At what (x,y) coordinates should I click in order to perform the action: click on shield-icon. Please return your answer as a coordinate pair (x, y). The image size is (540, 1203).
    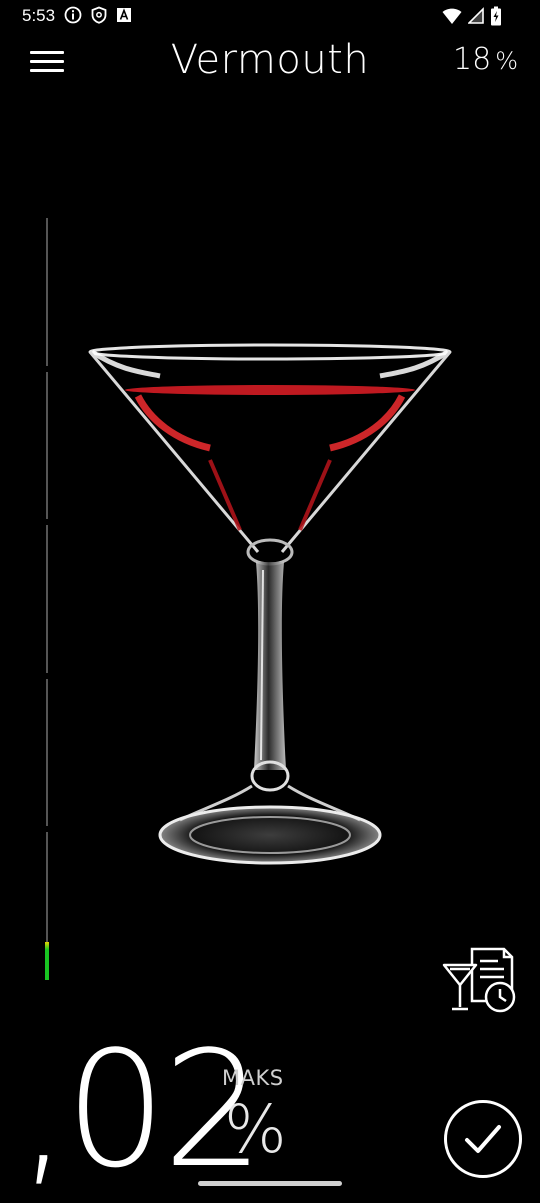
    Looking at the image, I should click on (99, 15).